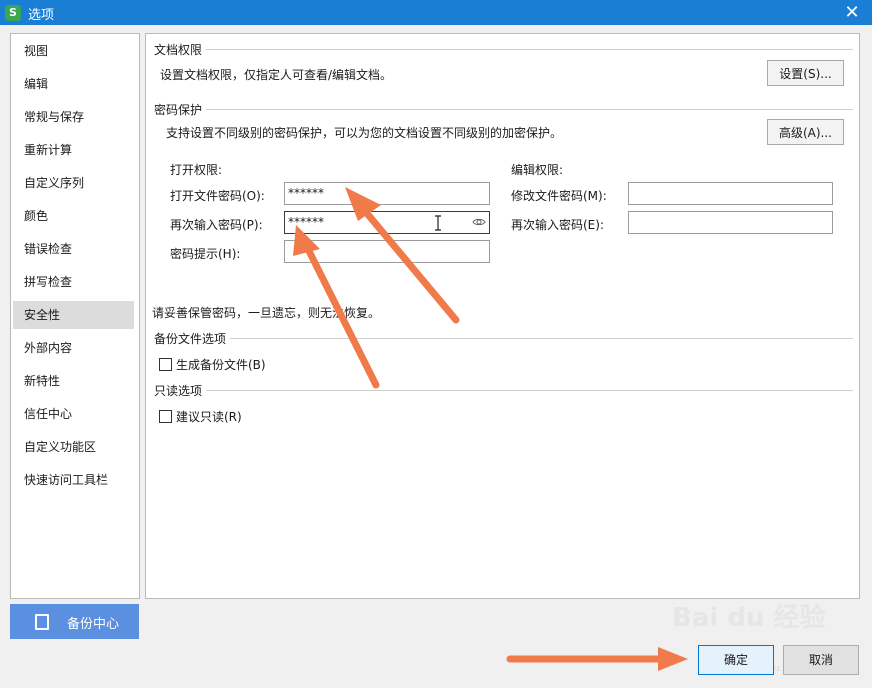 This screenshot has height=688, width=872. Describe the element at coordinates (165, 364) in the screenshot. I see `generate-backup-checkbox` at that location.